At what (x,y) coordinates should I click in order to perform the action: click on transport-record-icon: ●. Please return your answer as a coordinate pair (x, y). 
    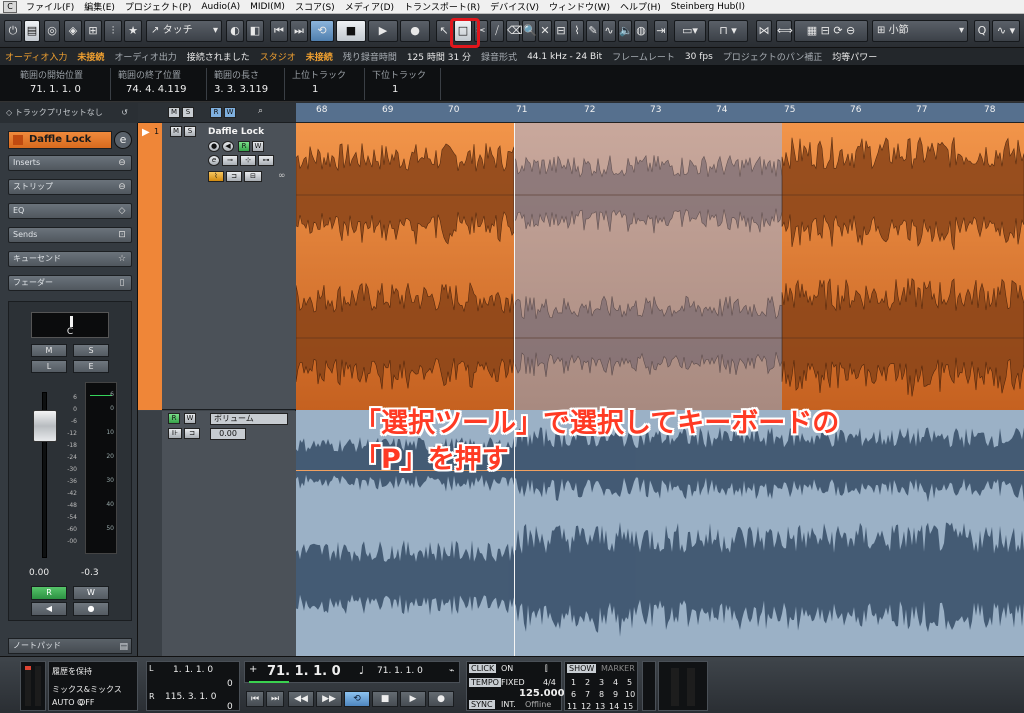
    Looking at the image, I should click on (441, 699).